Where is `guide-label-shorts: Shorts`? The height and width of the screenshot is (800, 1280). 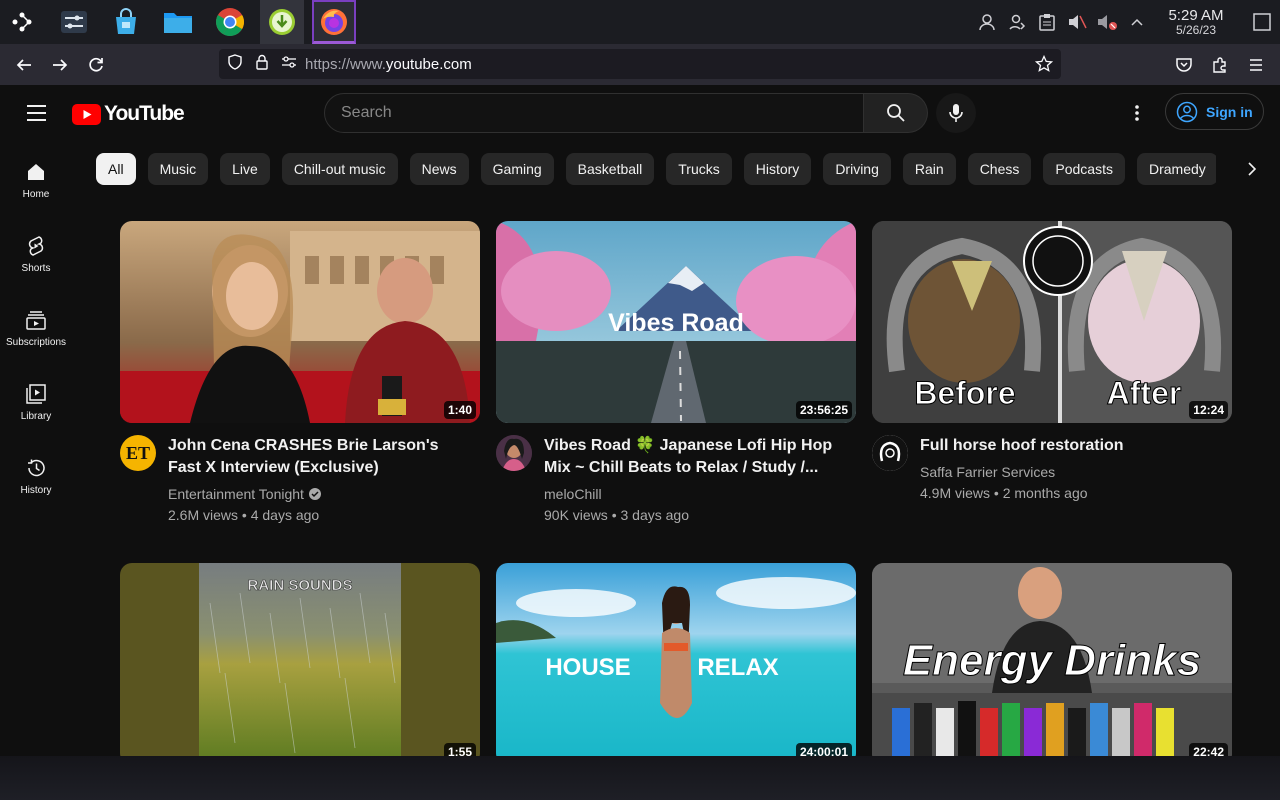
guide-label-shorts: Shorts is located at coordinates (36, 268).